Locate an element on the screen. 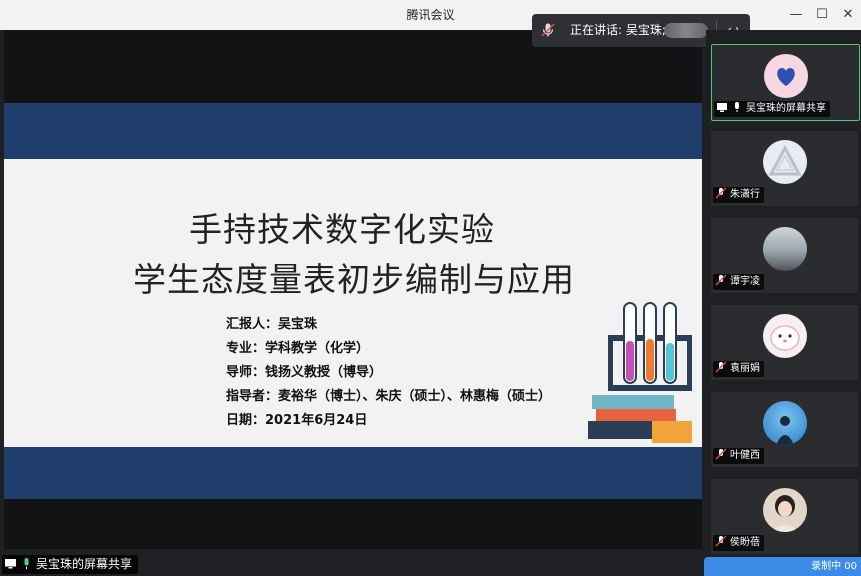  close-button: ✕ is located at coordinates (848, 15).